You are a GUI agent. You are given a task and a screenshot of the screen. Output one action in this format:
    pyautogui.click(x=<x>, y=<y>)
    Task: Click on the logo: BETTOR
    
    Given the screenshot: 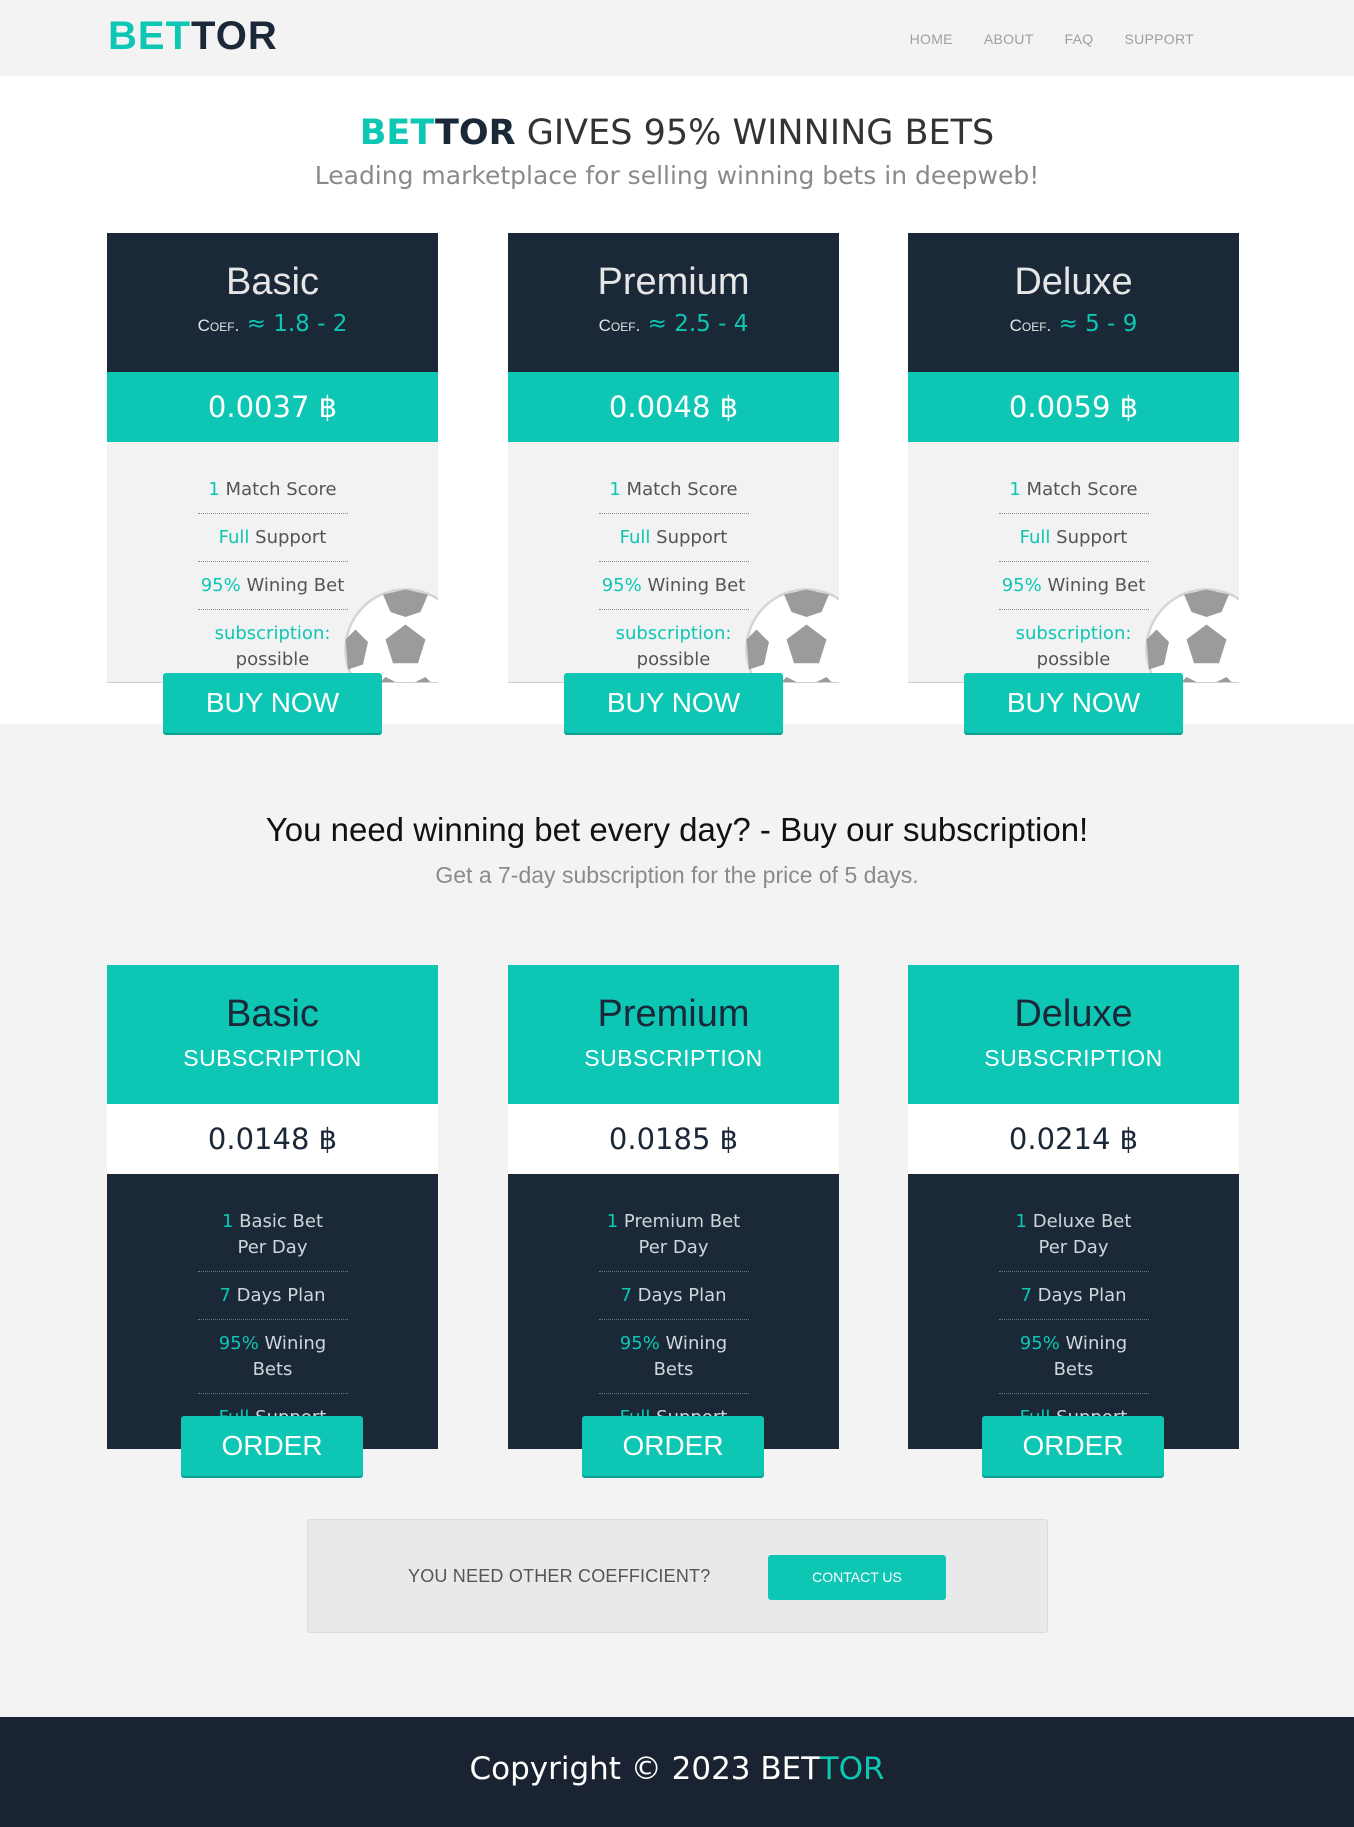 What is the action you would take?
    pyautogui.click(x=193, y=36)
    